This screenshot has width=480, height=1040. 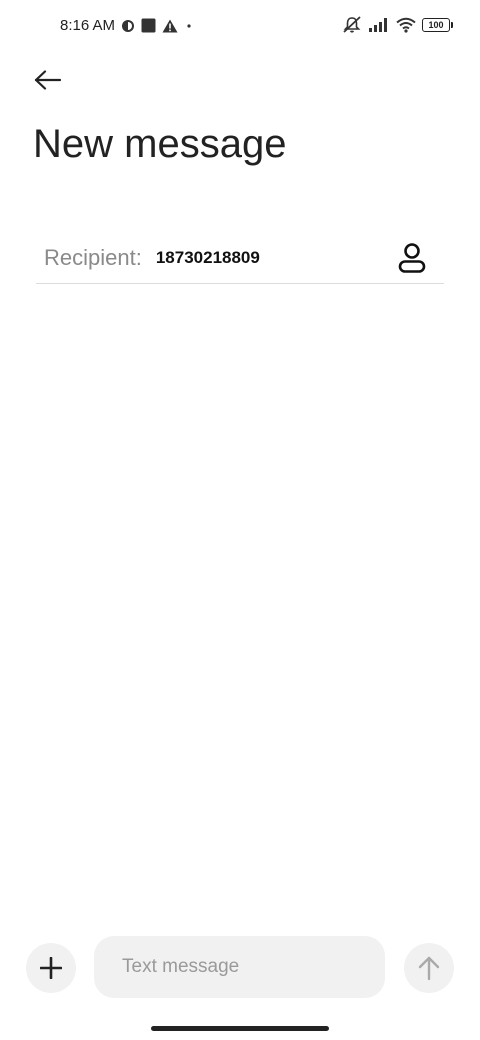 What do you see at coordinates (406, 25) in the screenshot?
I see `wifi-icon` at bounding box center [406, 25].